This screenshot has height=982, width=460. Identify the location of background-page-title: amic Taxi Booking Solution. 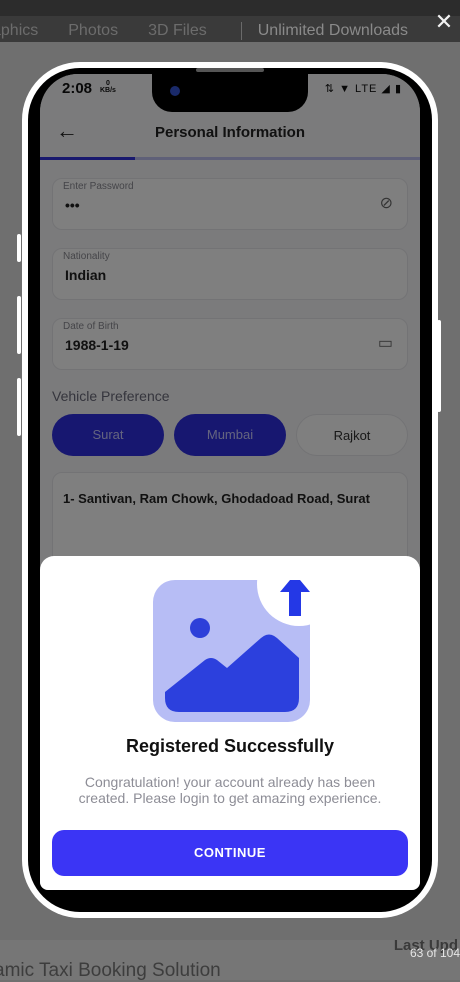
(110, 970).